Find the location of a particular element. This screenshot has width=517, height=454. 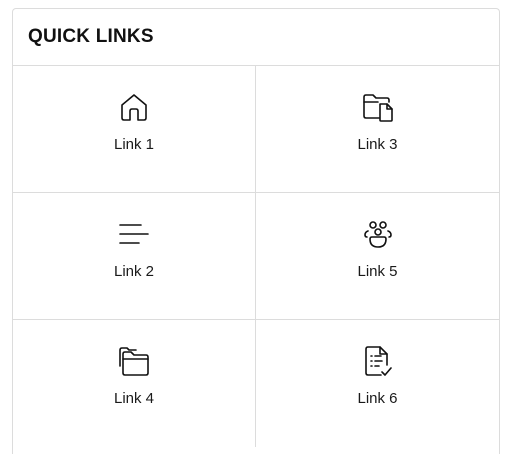

quick-link-tile-1: Link 1 is located at coordinates (134, 129).